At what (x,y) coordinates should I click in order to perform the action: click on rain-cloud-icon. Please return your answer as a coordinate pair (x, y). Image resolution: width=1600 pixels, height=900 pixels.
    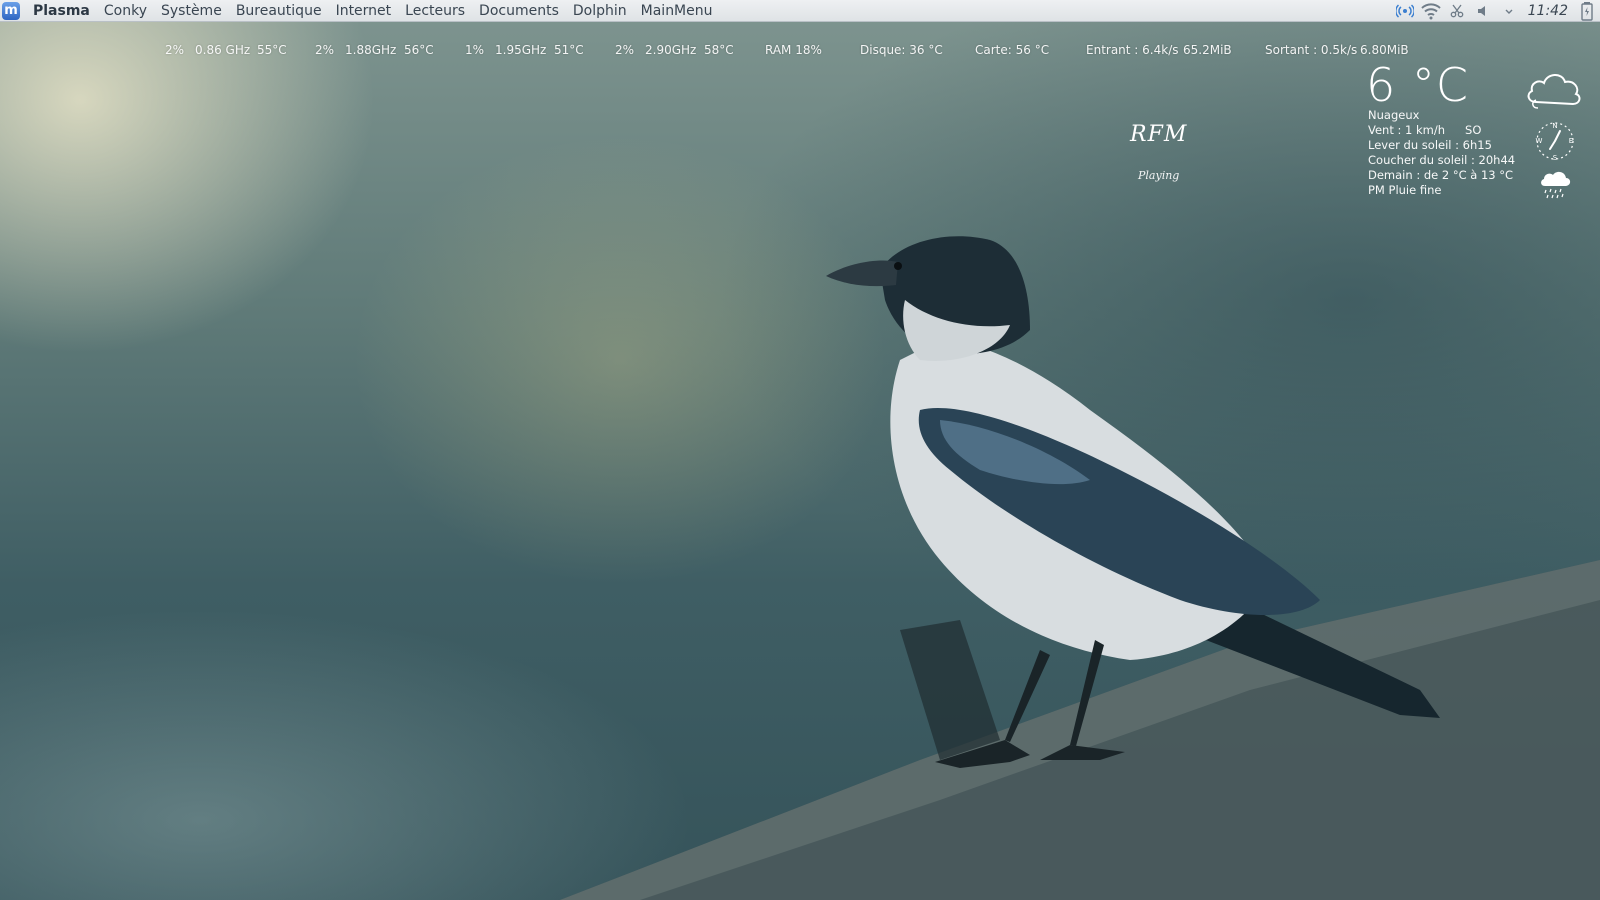
    Looking at the image, I should click on (1556, 185).